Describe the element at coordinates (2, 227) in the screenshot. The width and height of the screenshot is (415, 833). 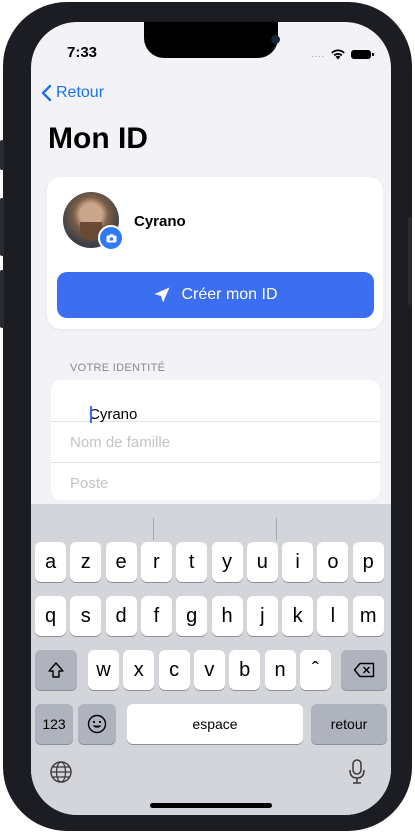
I see `volume-up-button` at that location.